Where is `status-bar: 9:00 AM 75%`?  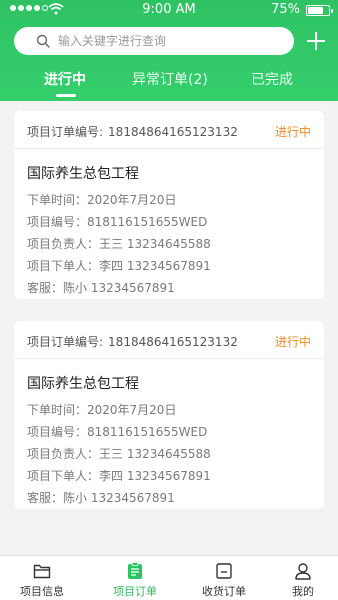 status-bar: 9:00 AM 75% is located at coordinates (169, 10).